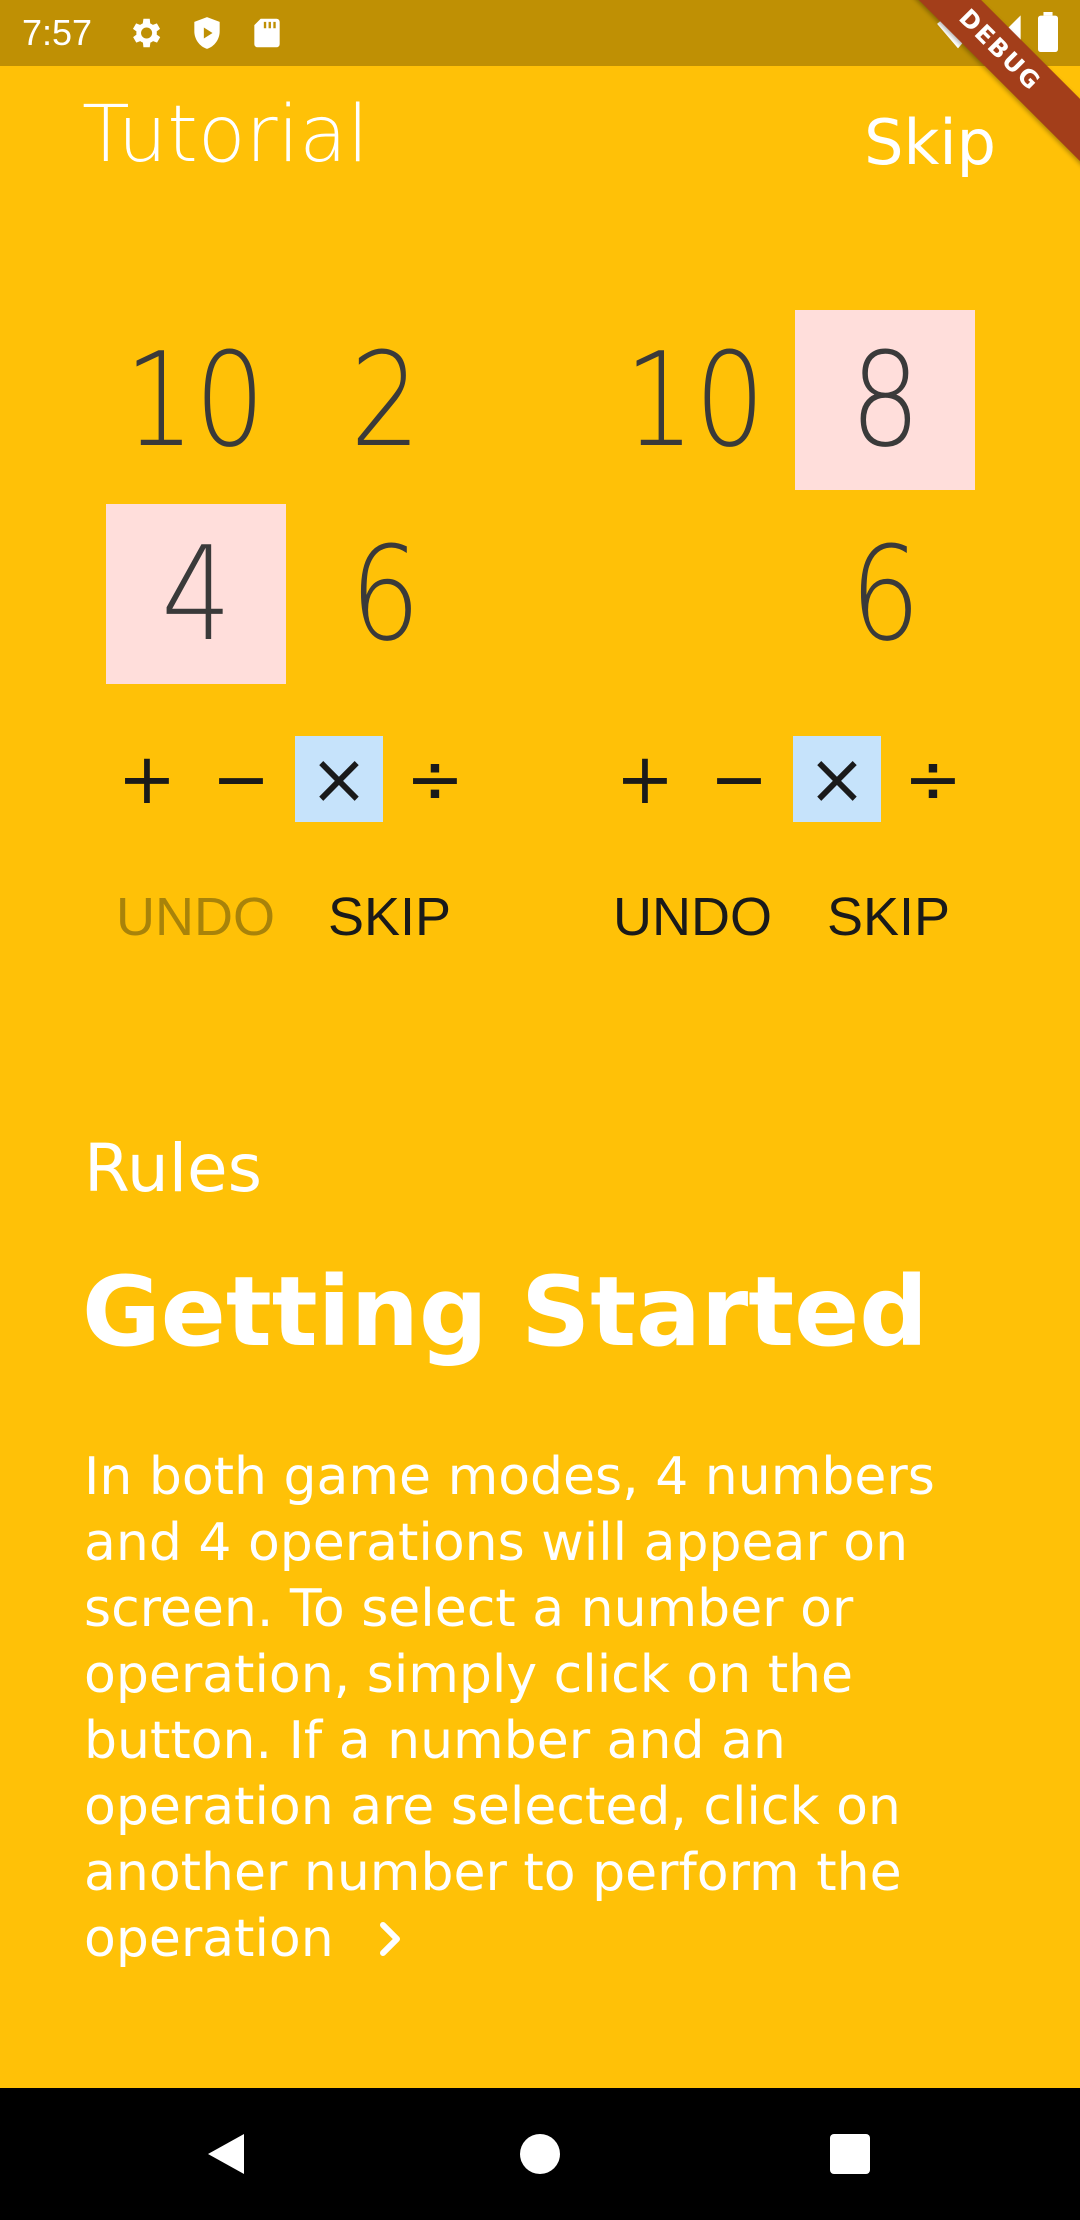 The width and height of the screenshot is (1080, 2220). What do you see at coordinates (226, 2154) in the screenshot?
I see `back-icon` at bounding box center [226, 2154].